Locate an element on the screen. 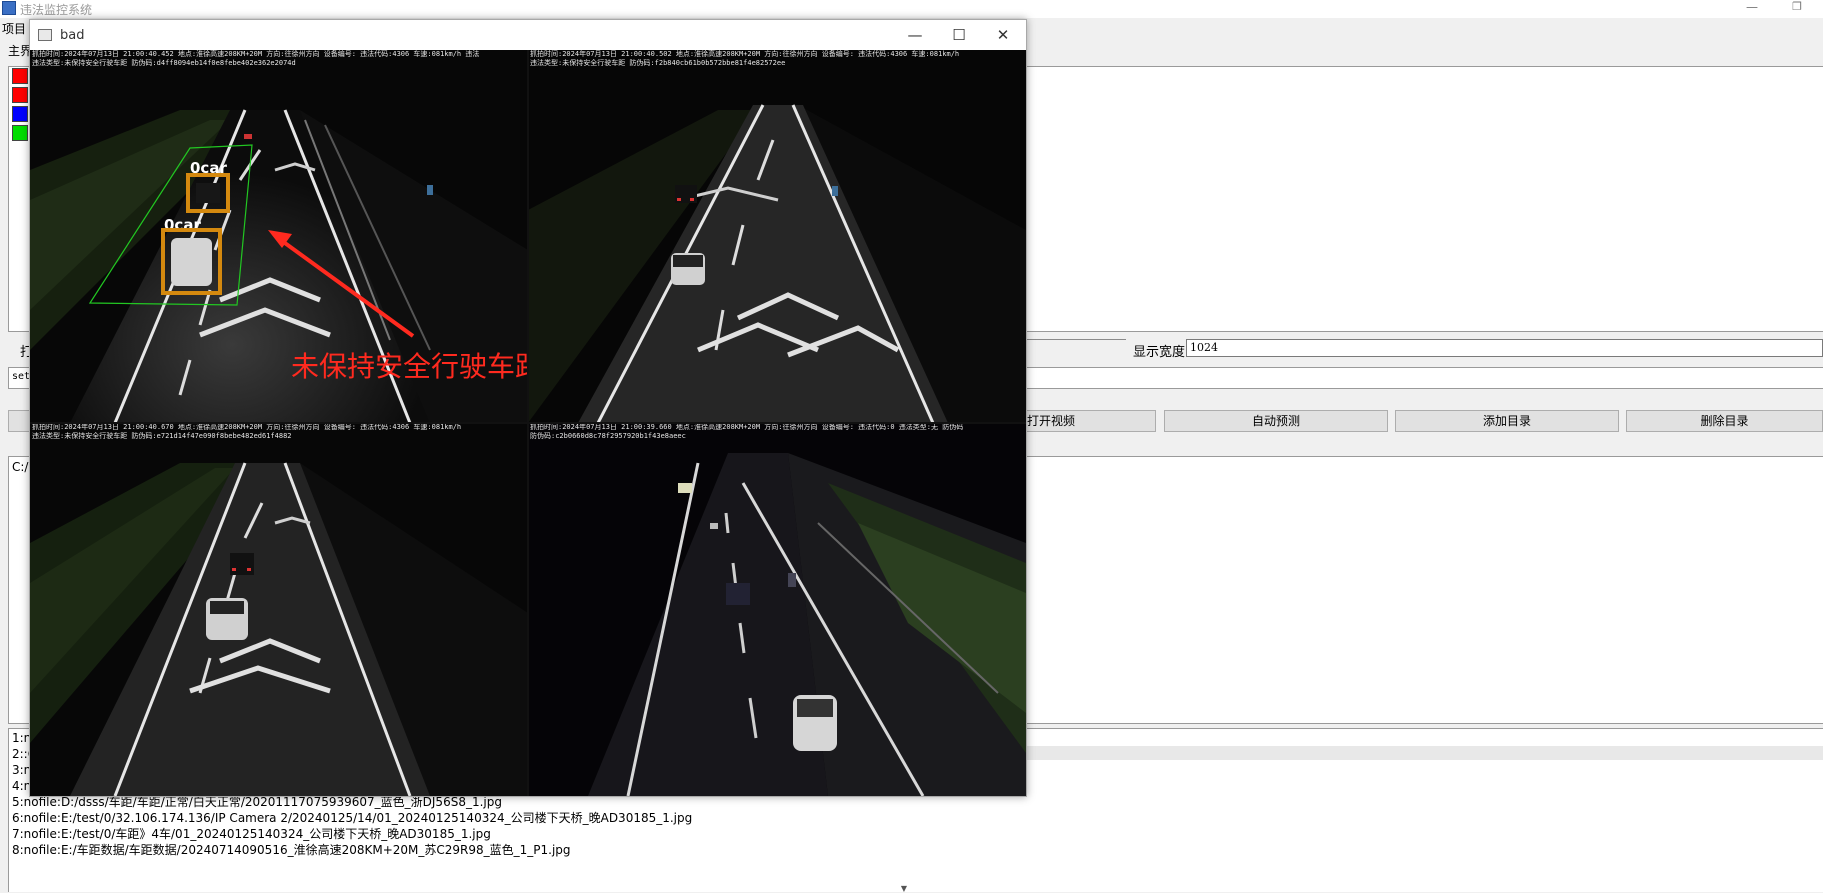 The height and width of the screenshot is (893, 1823). open-video-label: 打开视频 is located at coordinates (1051, 421).